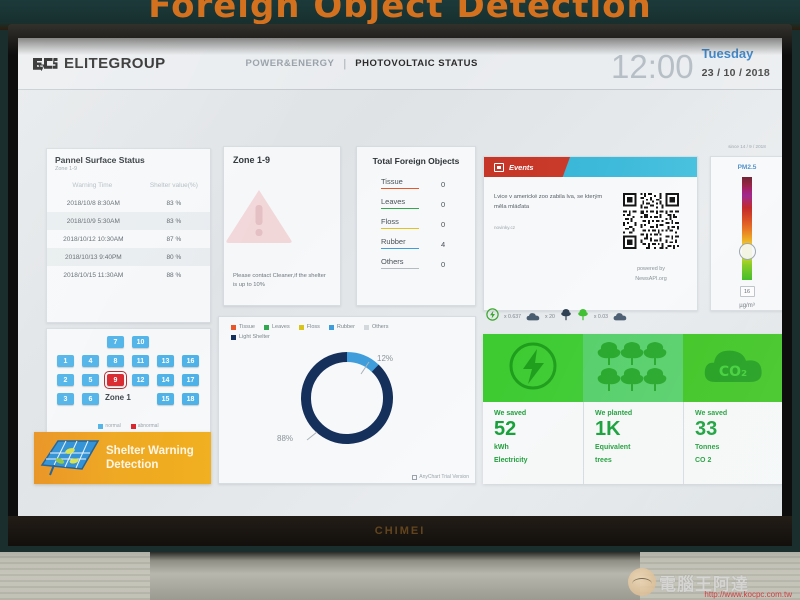 The height and width of the screenshot is (600, 800). I want to click on pm25-knob, so click(747, 251).